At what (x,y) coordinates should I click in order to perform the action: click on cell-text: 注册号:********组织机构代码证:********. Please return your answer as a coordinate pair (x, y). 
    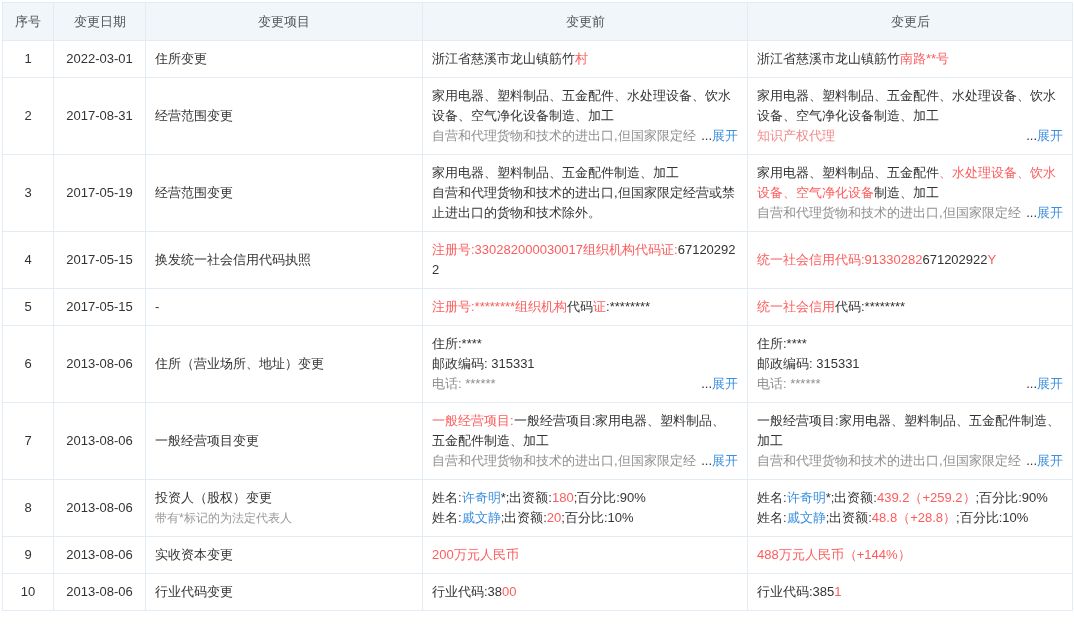
    Looking at the image, I should click on (542, 307).